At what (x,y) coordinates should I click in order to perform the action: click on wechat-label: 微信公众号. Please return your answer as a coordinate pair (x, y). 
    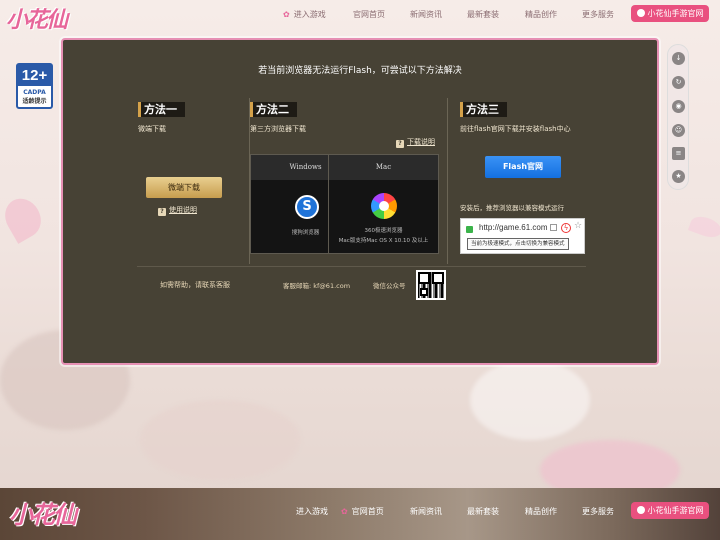
    Looking at the image, I should click on (389, 286).